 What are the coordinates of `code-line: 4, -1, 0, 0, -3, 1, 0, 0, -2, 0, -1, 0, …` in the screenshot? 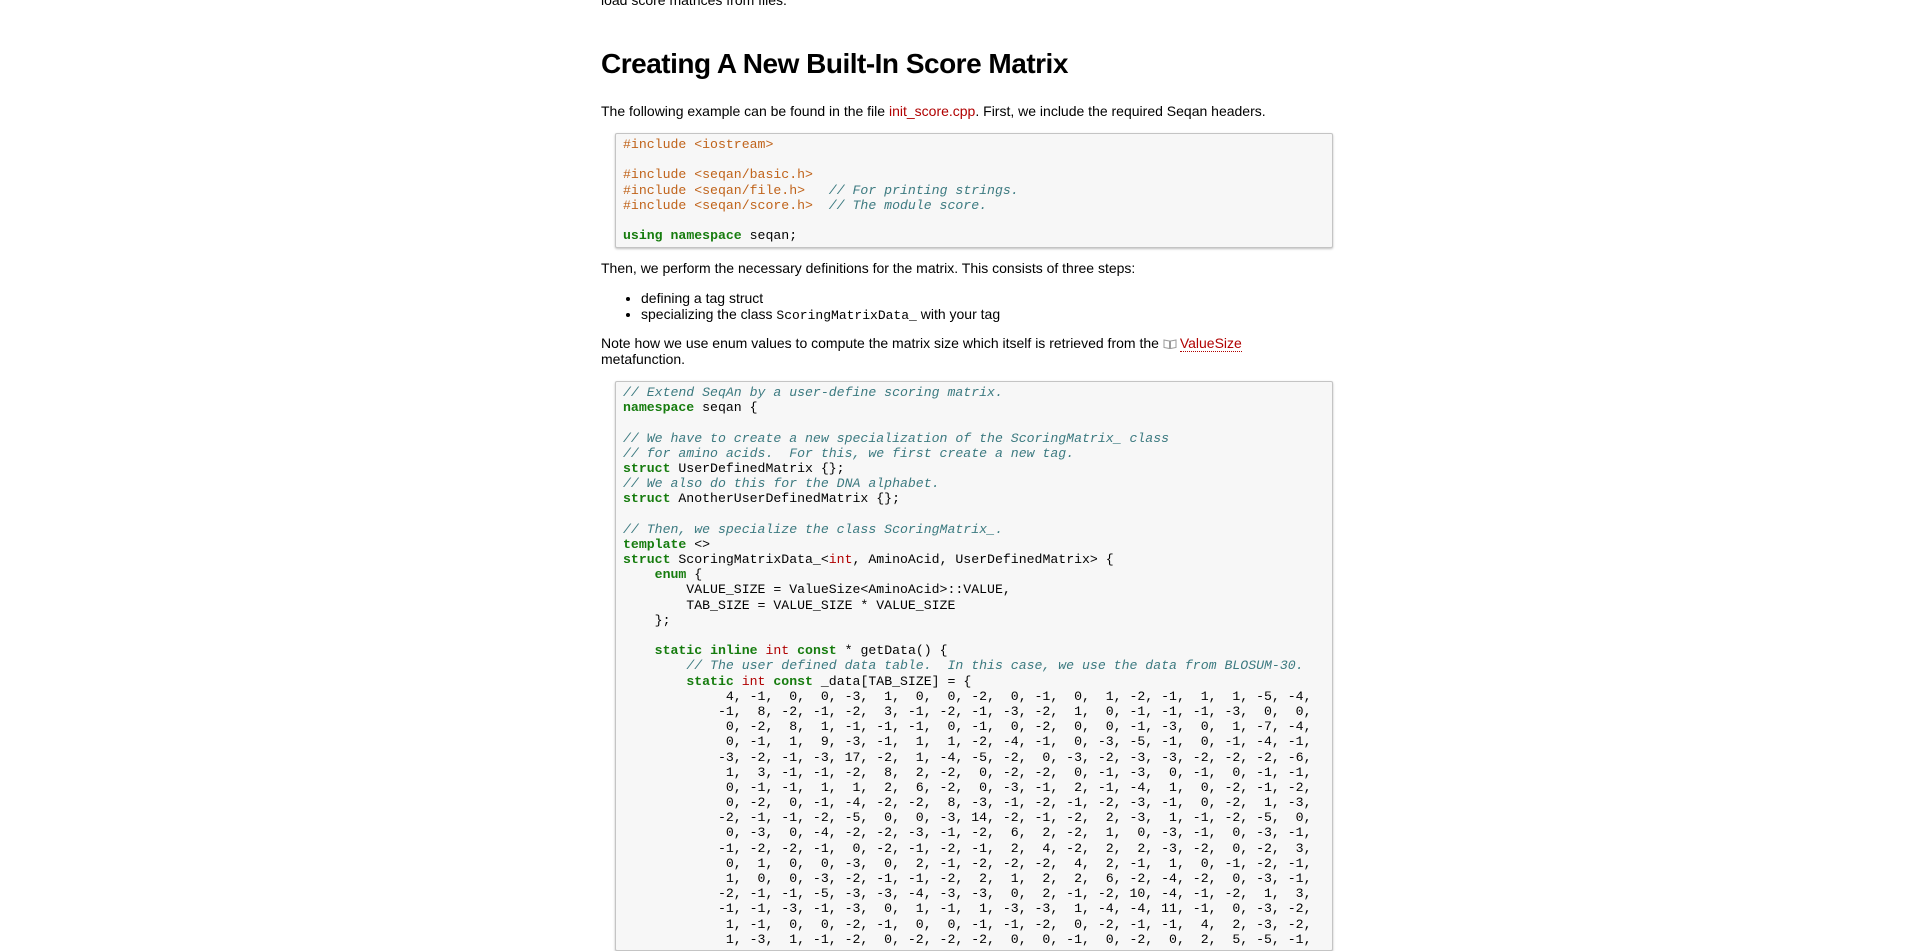 It's located at (974, 696).